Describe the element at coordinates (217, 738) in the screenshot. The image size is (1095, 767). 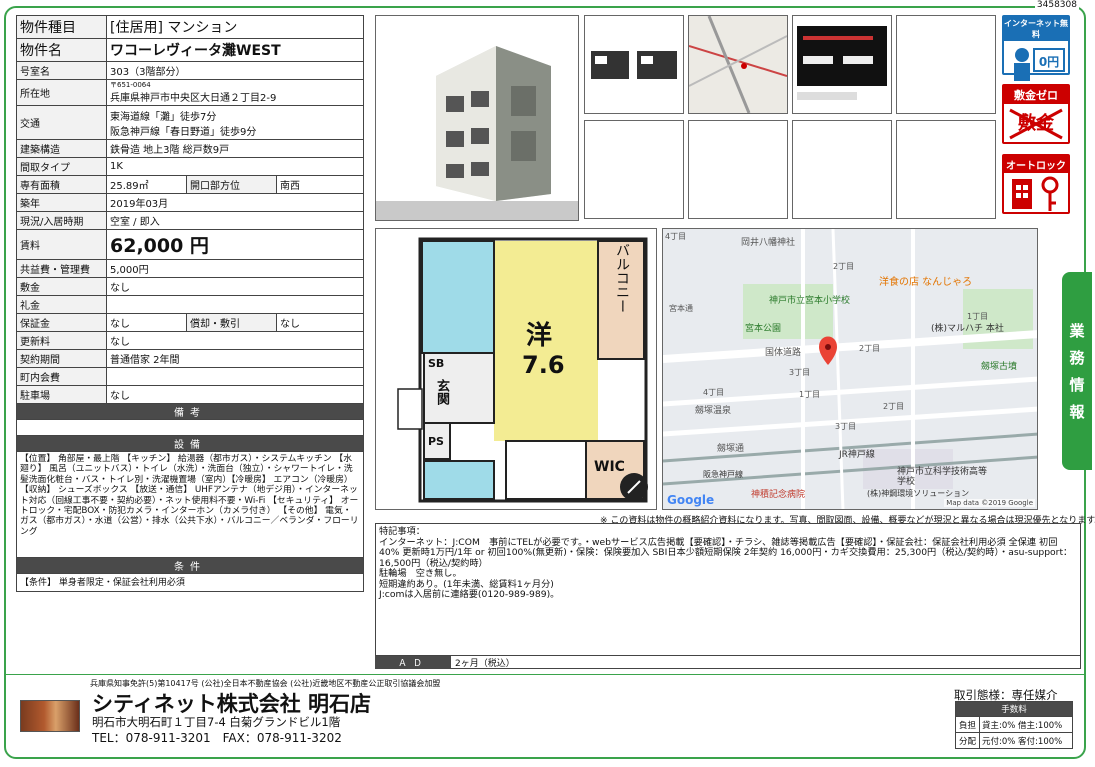
I see `company-tel-fax: TEL：078-911-3201 FAX：078-911-3202` at that location.